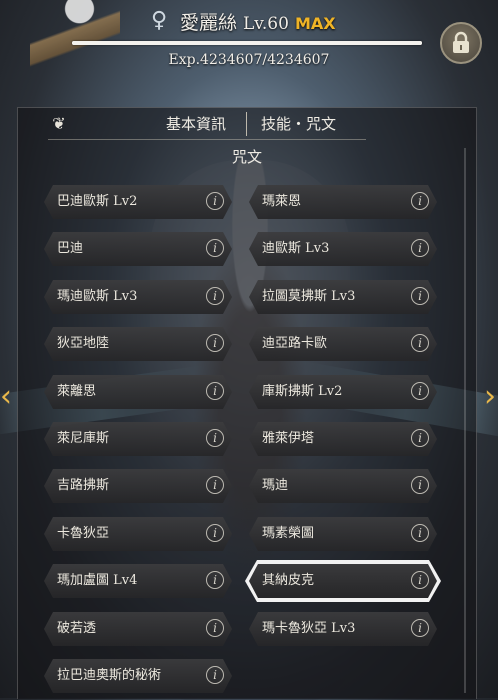  I want to click on spell-label: 瑪萊恩, so click(282, 201).